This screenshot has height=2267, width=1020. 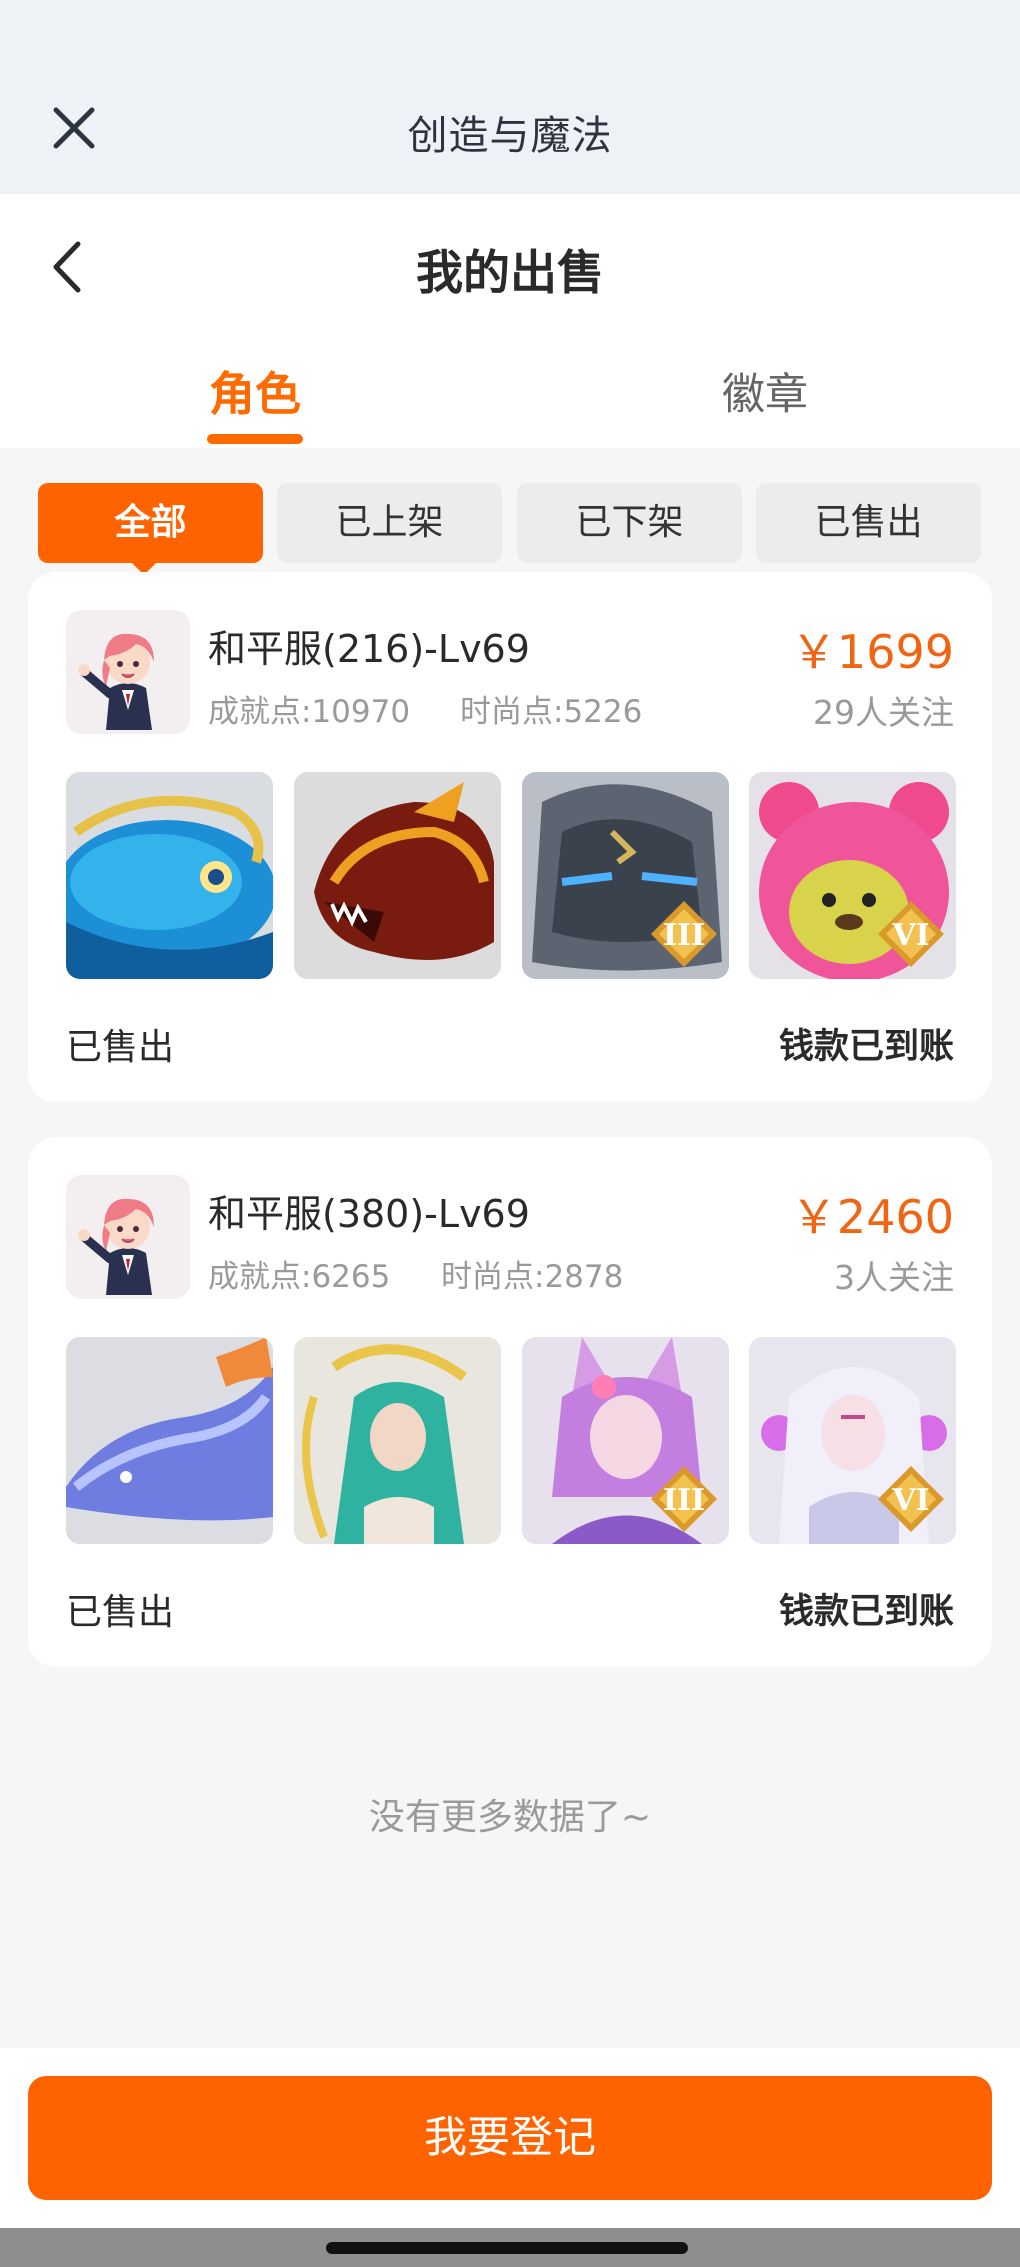 What do you see at coordinates (389, 523) in the screenshot?
I see `filter-listed: 已上架` at bounding box center [389, 523].